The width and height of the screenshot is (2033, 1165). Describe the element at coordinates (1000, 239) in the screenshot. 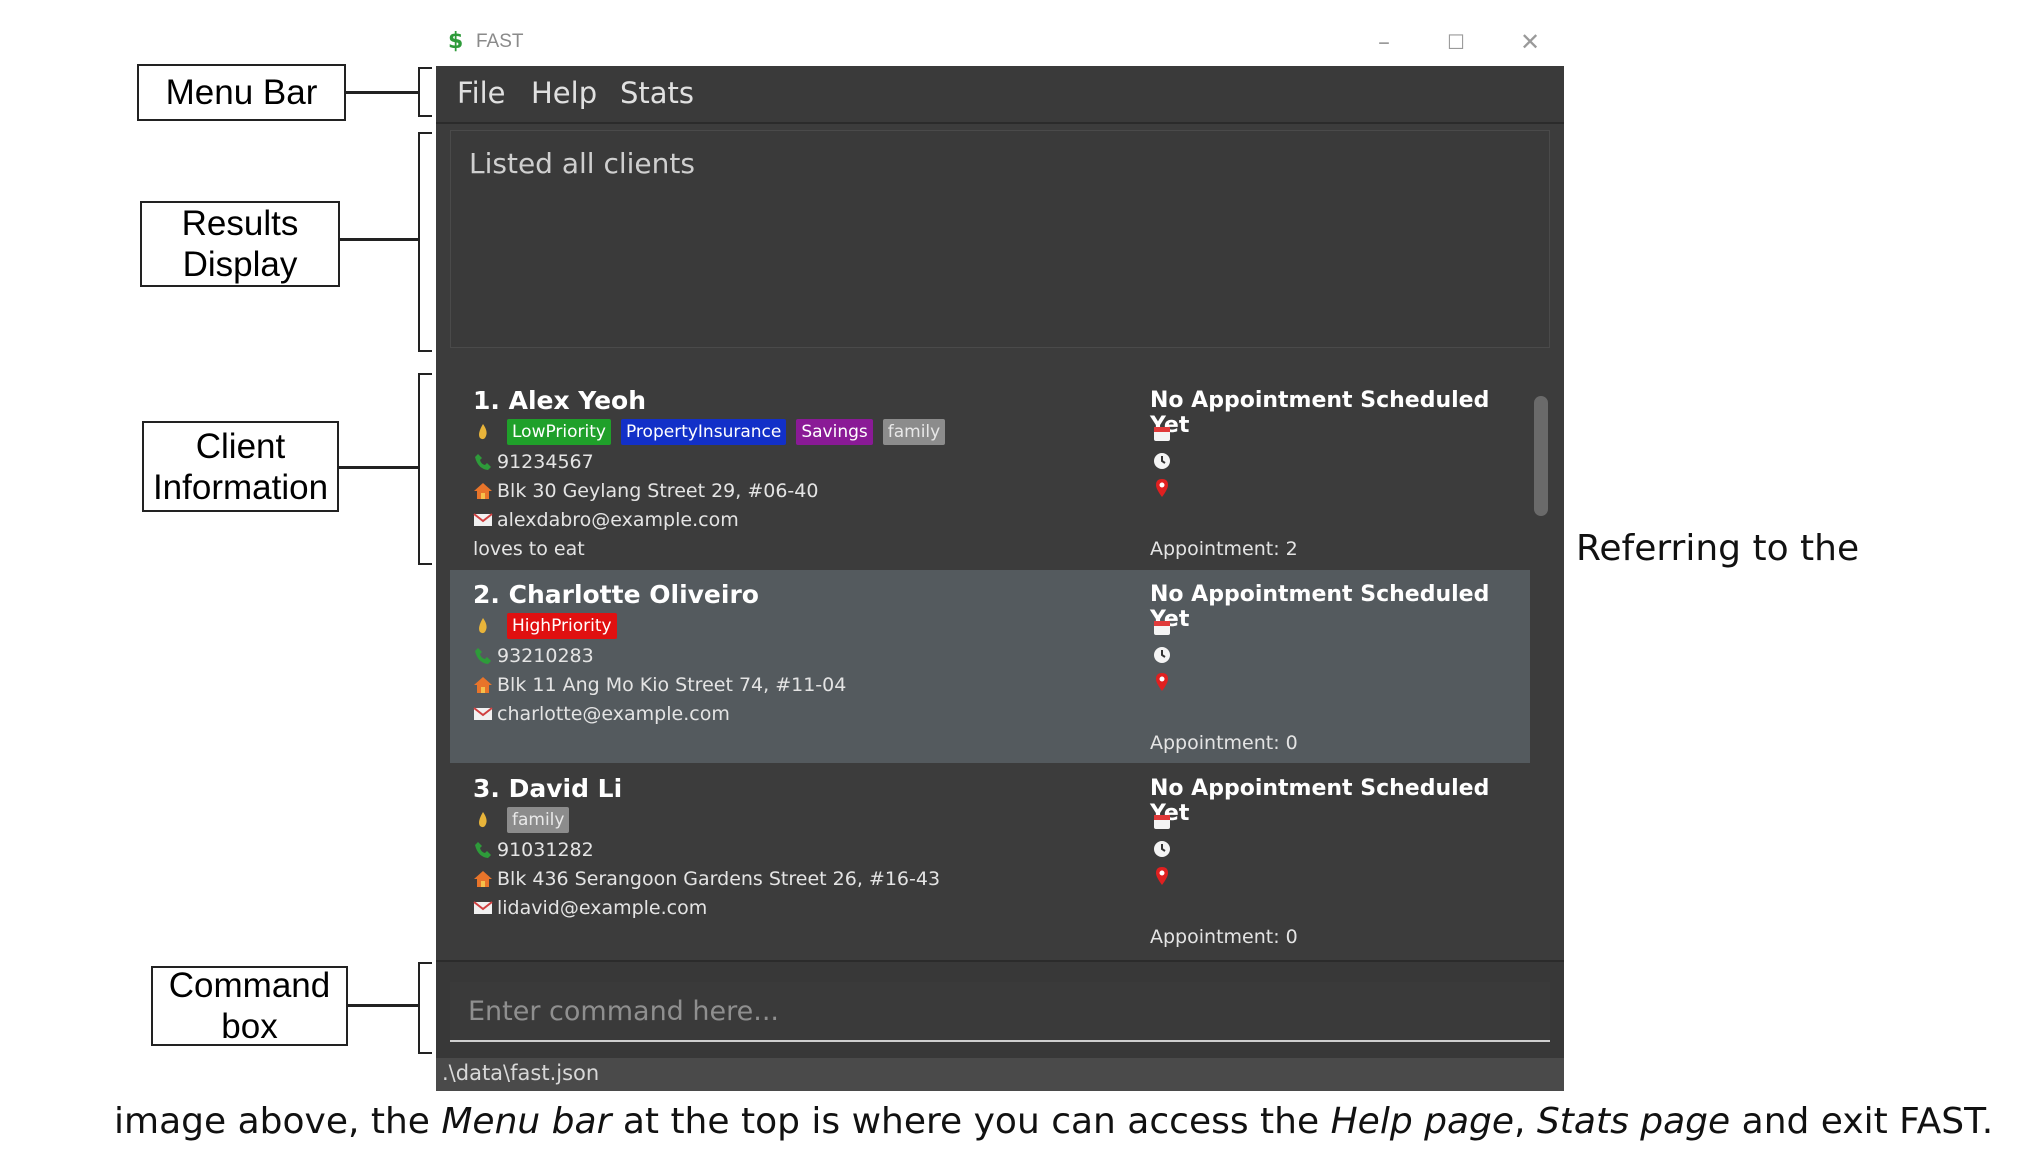

I see `results-display: Listed all clients` at that location.